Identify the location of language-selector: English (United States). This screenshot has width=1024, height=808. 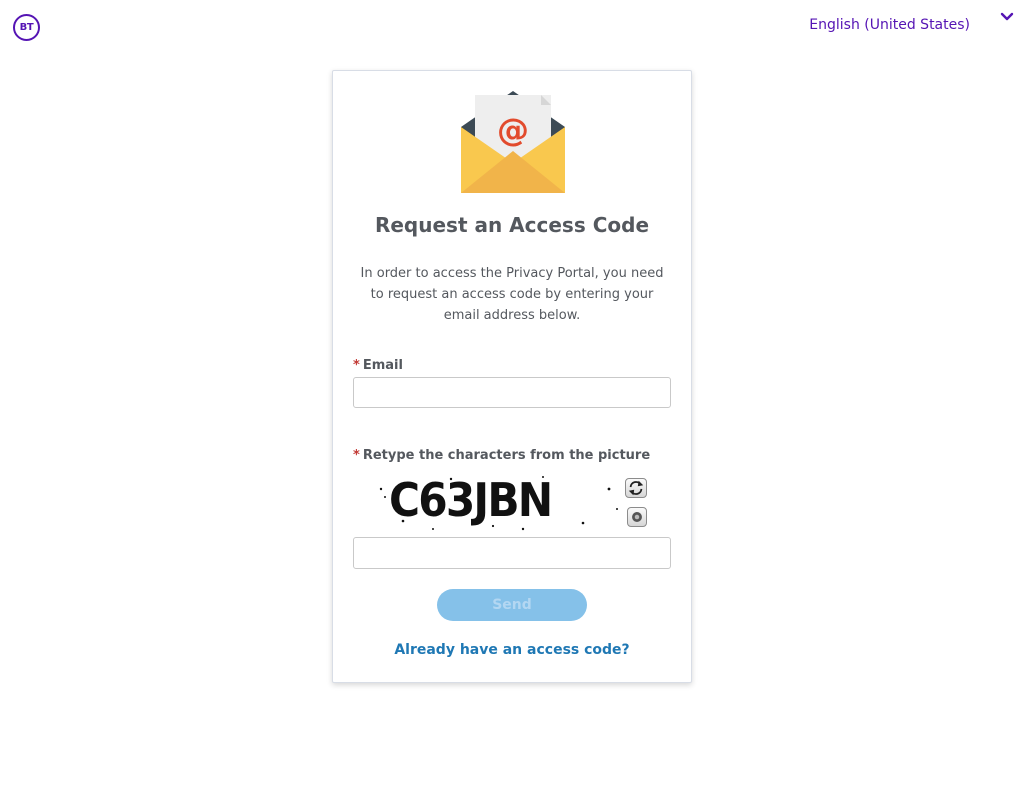
(889, 25).